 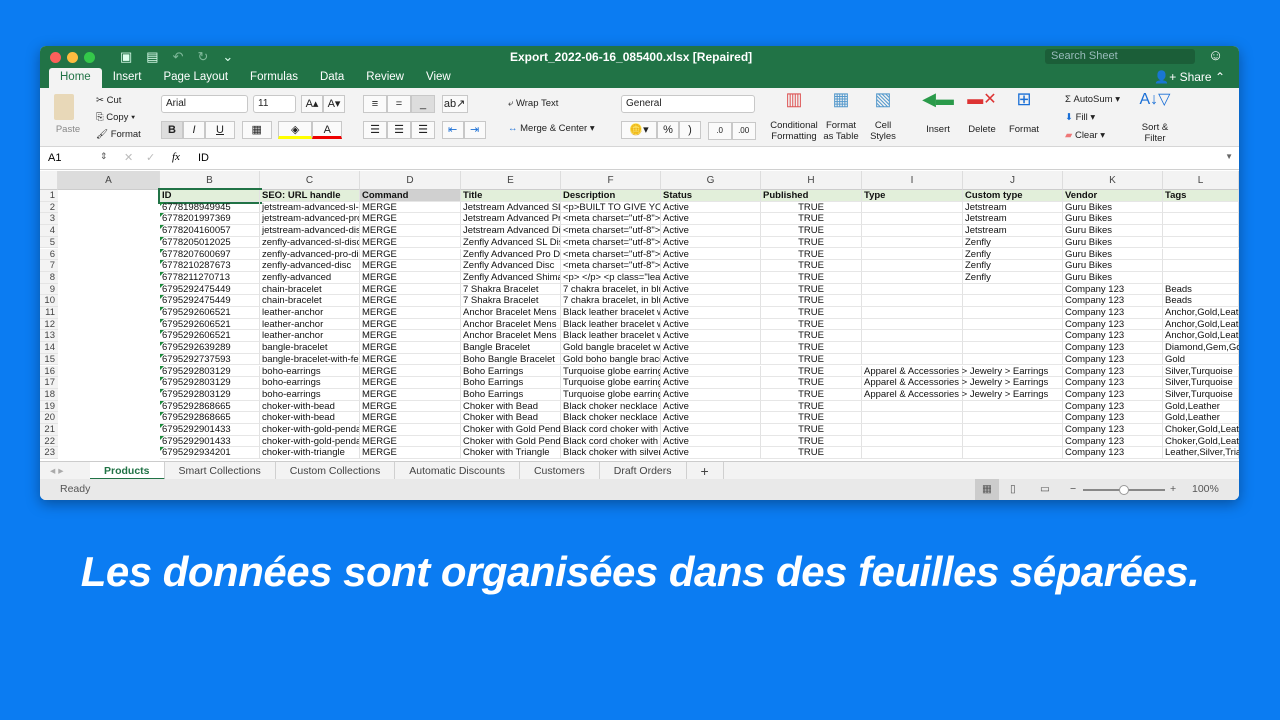 What do you see at coordinates (49, 324) in the screenshot?
I see `row-header: 12` at bounding box center [49, 324].